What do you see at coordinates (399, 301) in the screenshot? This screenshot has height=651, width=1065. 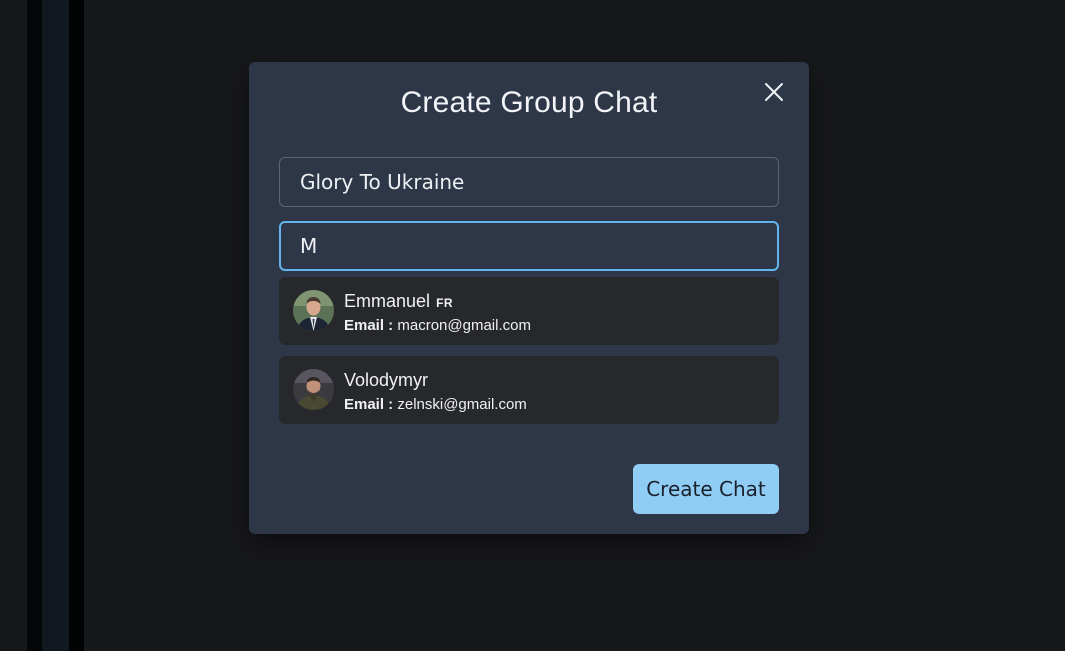 I see `user-name: Emmanuel FR` at bounding box center [399, 301].